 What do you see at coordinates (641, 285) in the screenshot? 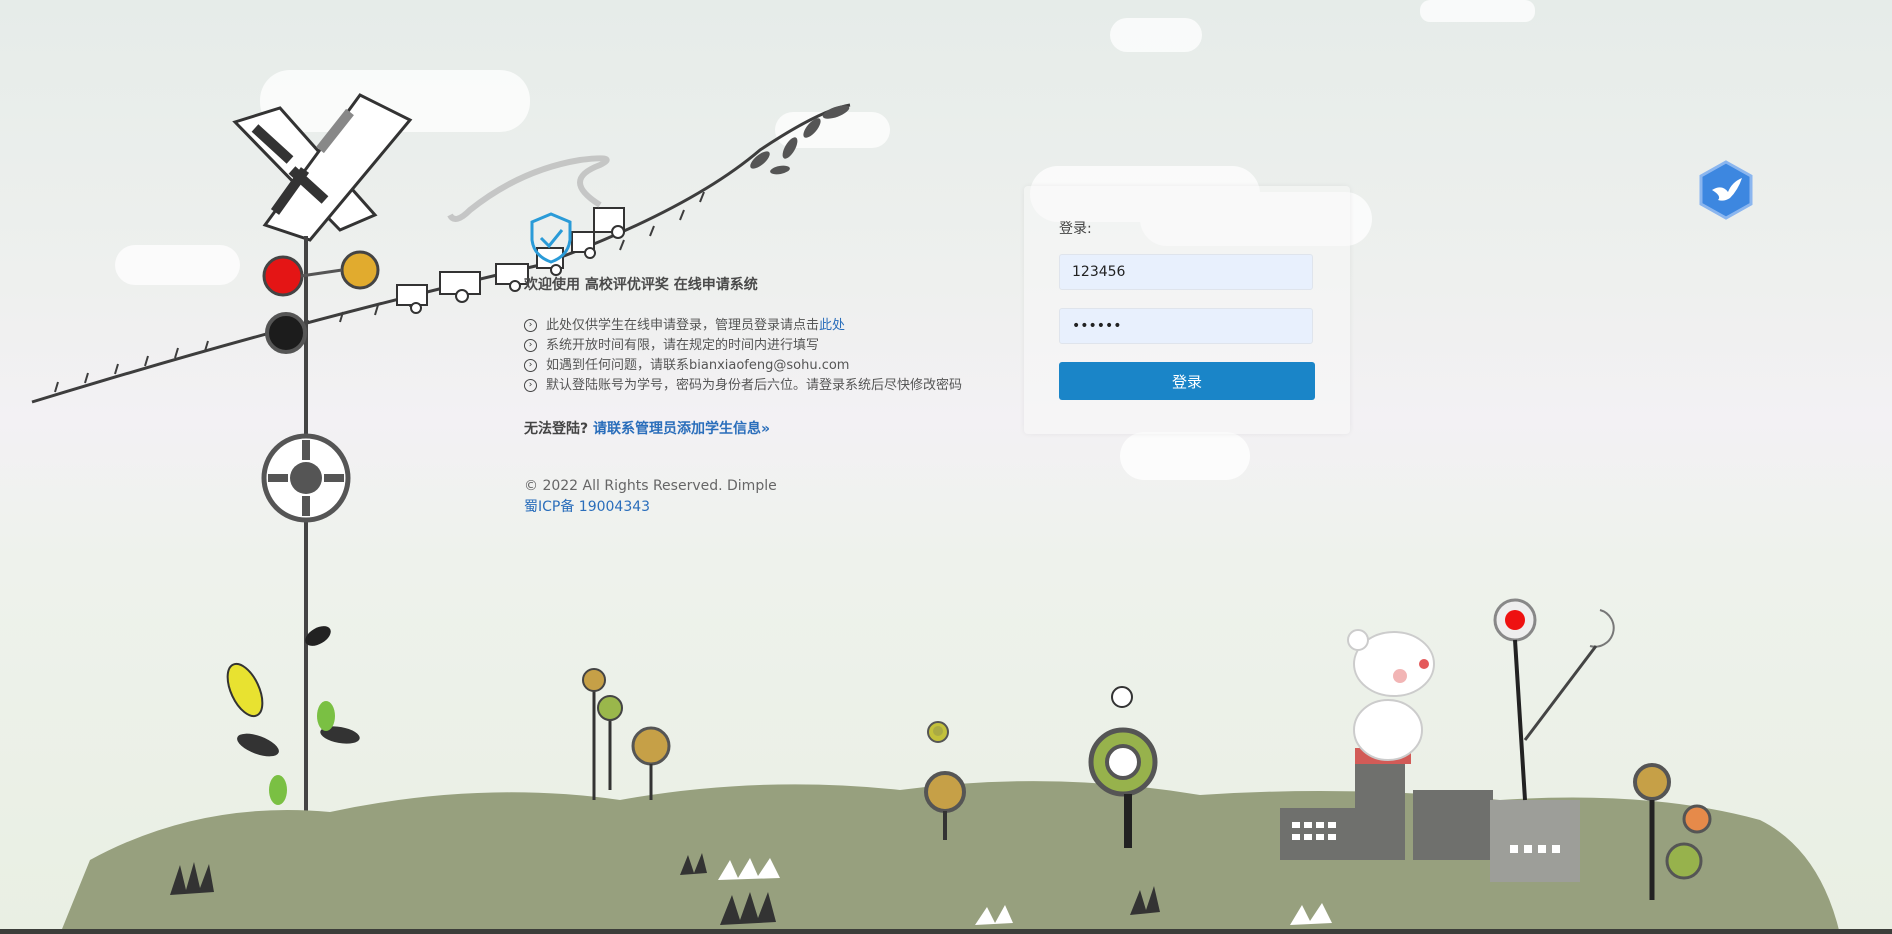
I see `welcome-heading: 欢迎使用 高校评优评奖 在线申请系统` at bounding box center [641, 285].